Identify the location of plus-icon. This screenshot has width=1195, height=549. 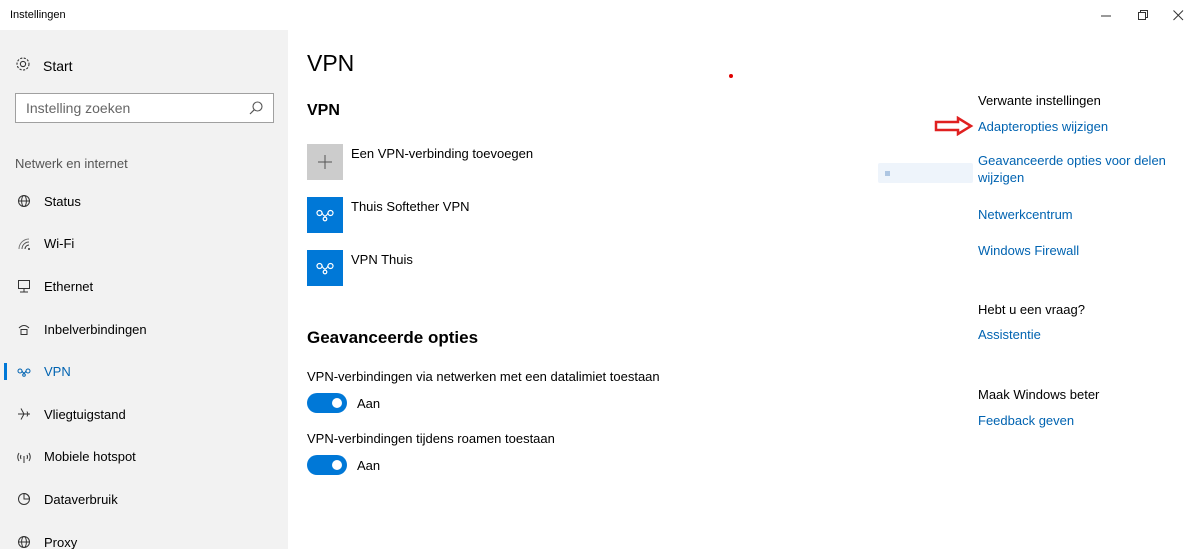
(325, 162).